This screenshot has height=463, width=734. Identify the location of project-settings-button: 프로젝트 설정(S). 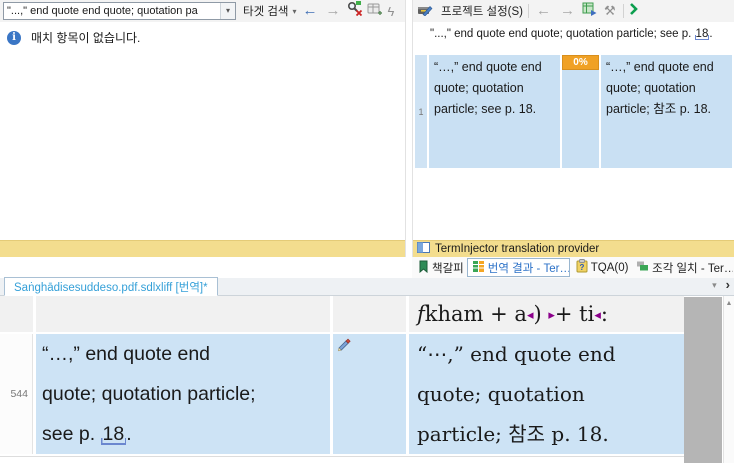
(482, 11).